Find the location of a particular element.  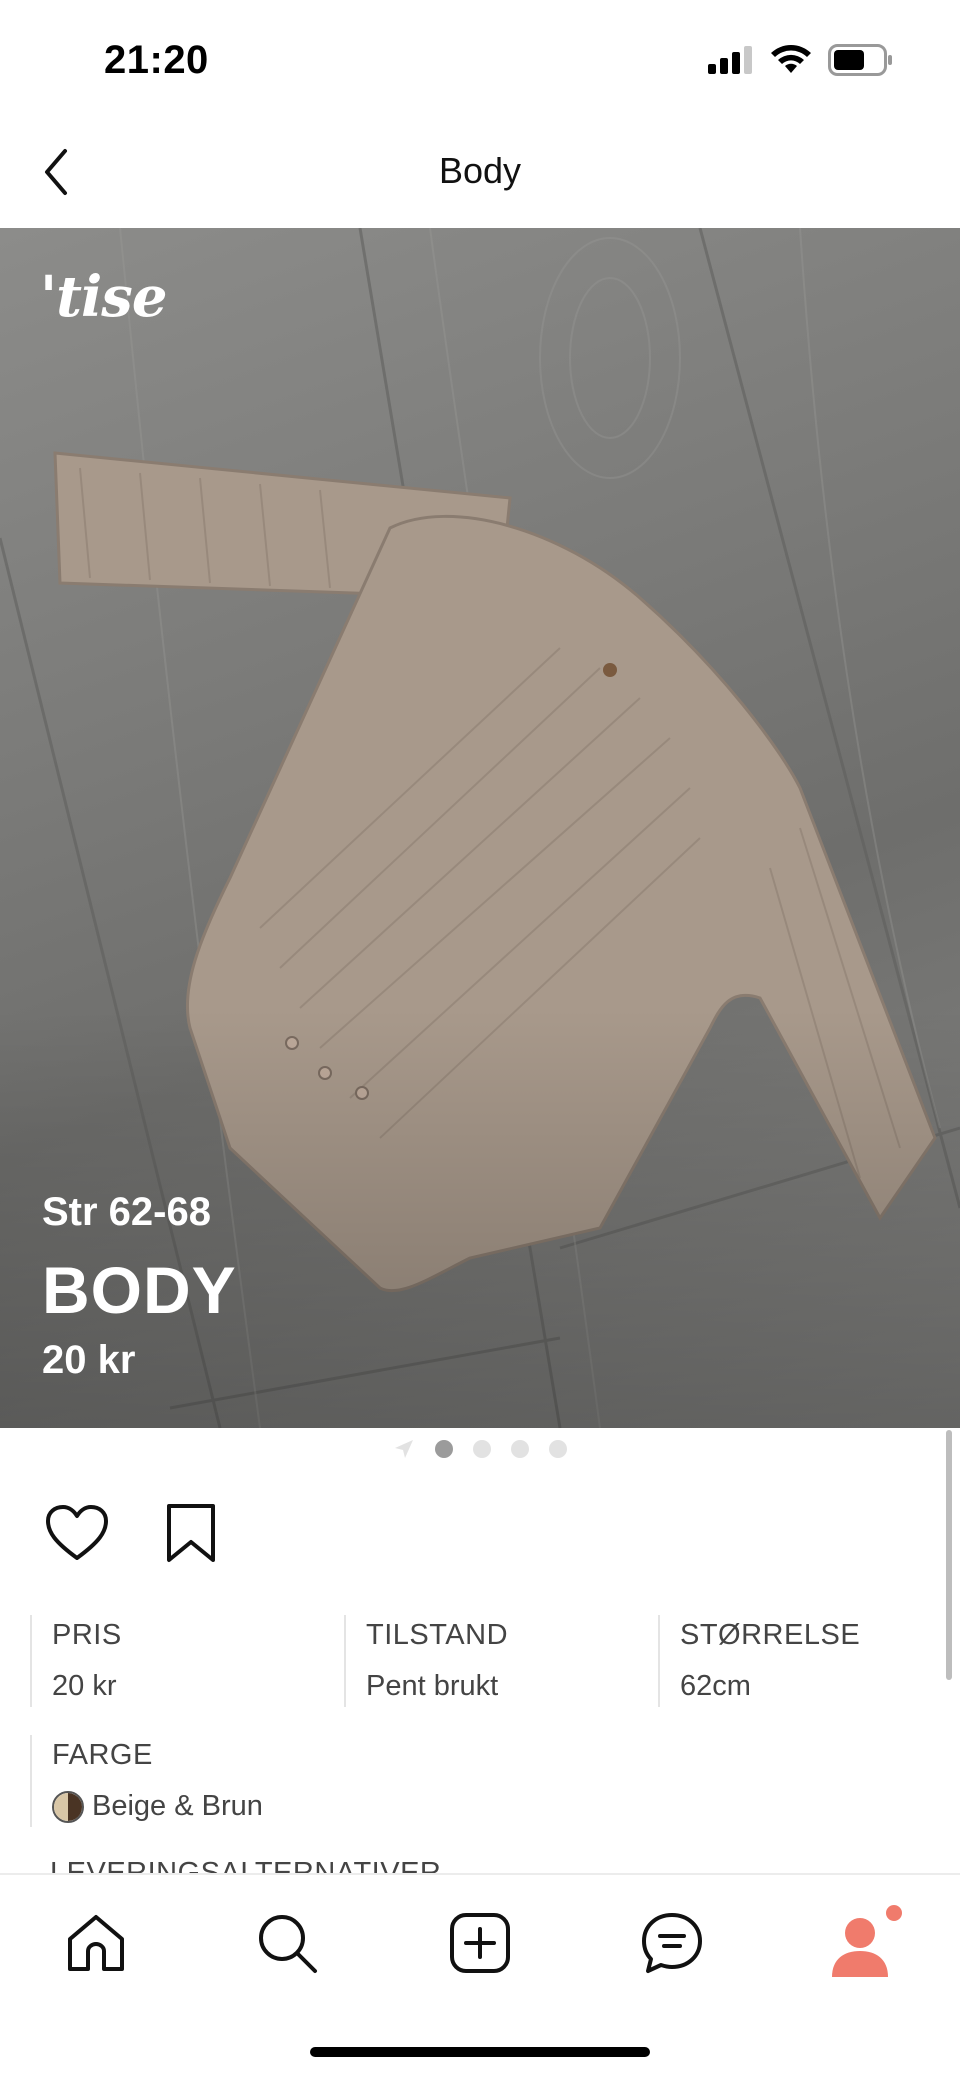

like-button is located at coordinates (77, 1533).